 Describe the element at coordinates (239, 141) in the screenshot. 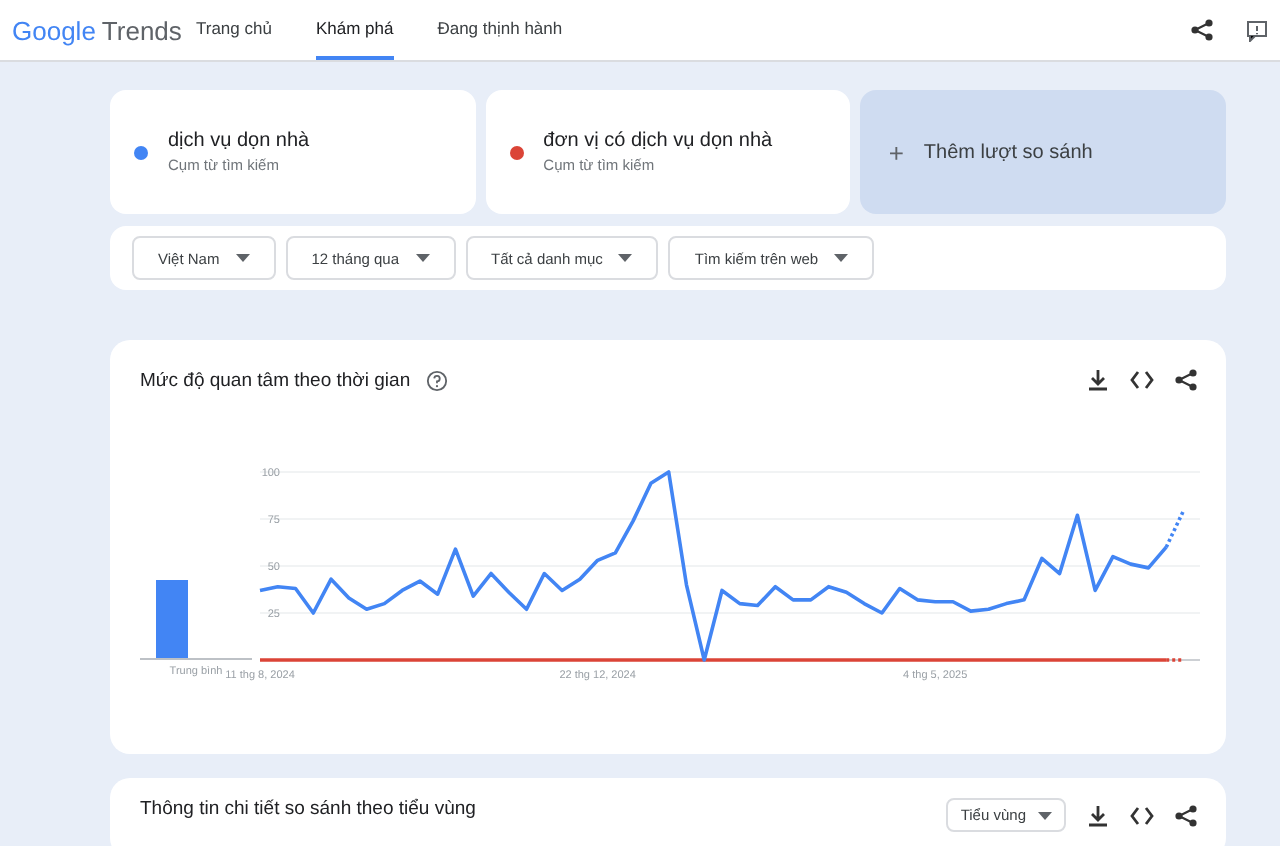

I see `term-name: dịch vụ dọn nhà` at that location.